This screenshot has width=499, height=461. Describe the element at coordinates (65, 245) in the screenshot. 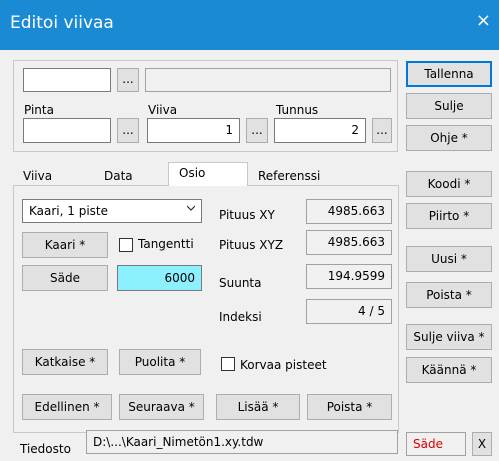

I see `arc-button: Kaari *` at that location.